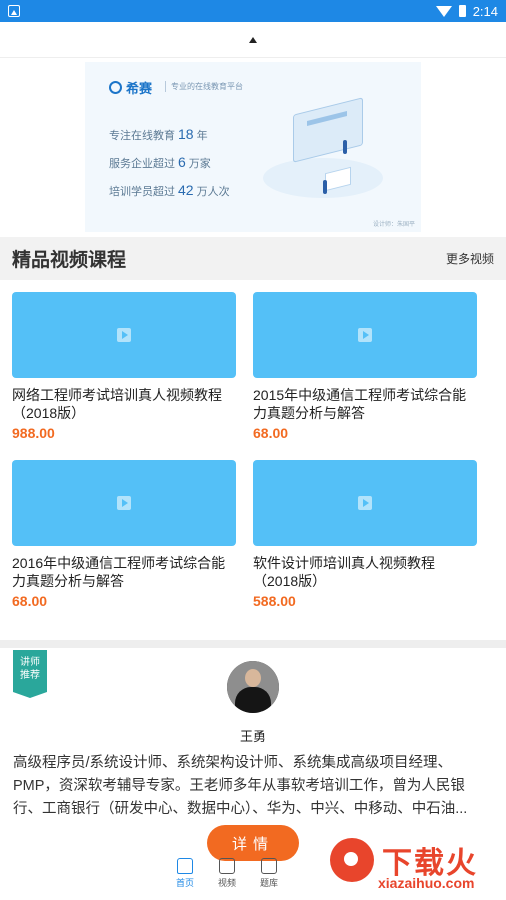 Image resolution: width=506 pixels, height=900 pixels. Describe the element at coordinates (14, 11) in the screenshot. I see `notification-icon` at that location.